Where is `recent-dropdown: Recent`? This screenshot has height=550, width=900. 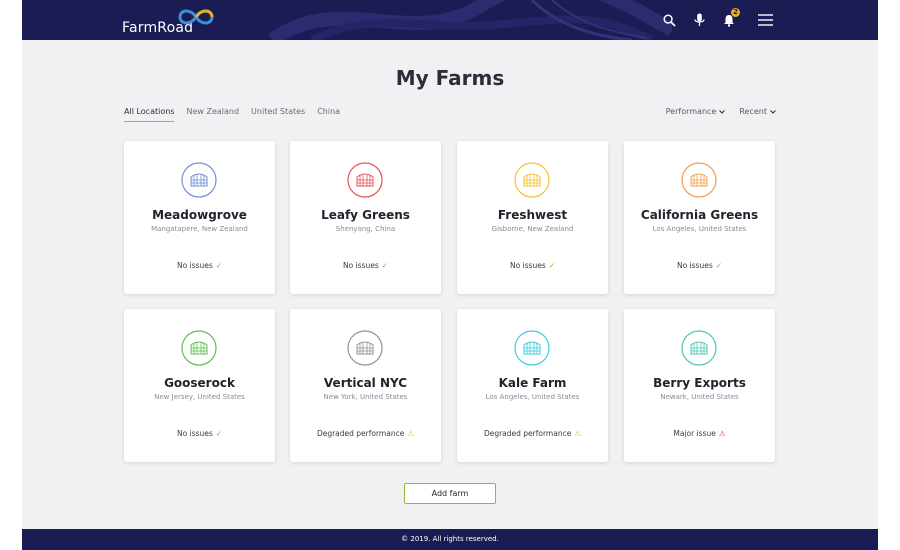
recent-dropdown: Recent is located at coordinates (757, 111).